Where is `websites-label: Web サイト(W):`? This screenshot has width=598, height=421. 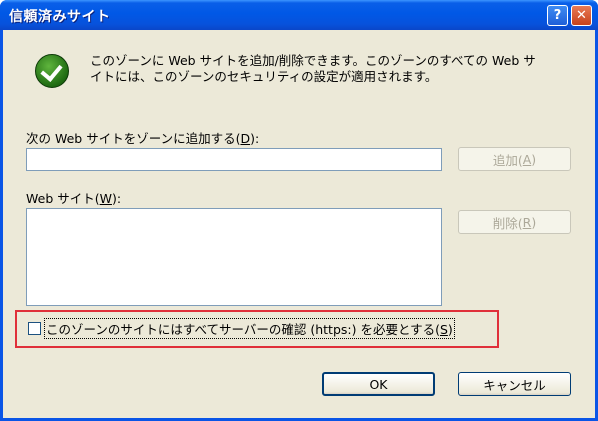 websites-label: Web サイト(W): is located at coordinates (74, 198).